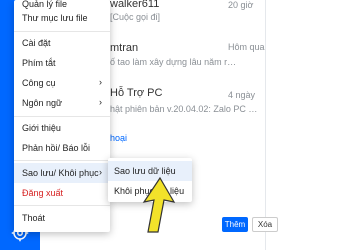 The width and height of the screenshot is (350, 250). What do you see at coordinates (159, 204) in the screenshot?
I see `pointer-arrow-icon` at bounding box center [159, 204].